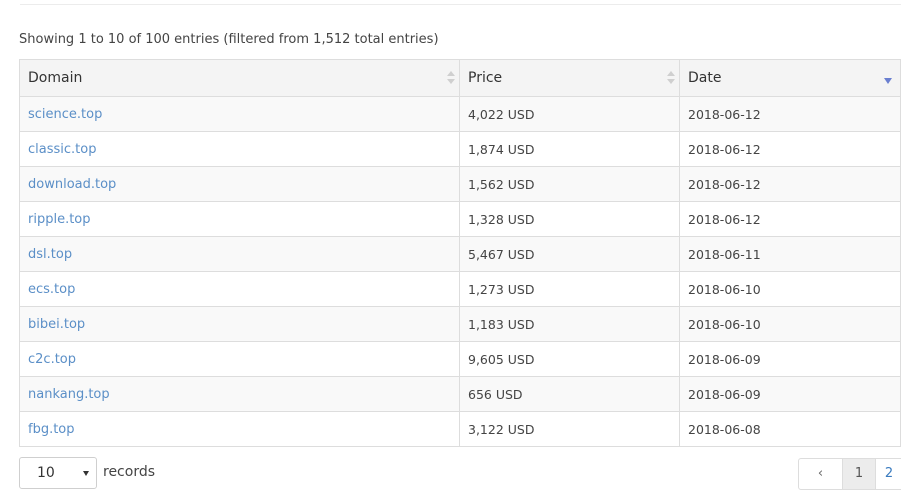  I want to click on column-header-date: Date, so click(790, 78).